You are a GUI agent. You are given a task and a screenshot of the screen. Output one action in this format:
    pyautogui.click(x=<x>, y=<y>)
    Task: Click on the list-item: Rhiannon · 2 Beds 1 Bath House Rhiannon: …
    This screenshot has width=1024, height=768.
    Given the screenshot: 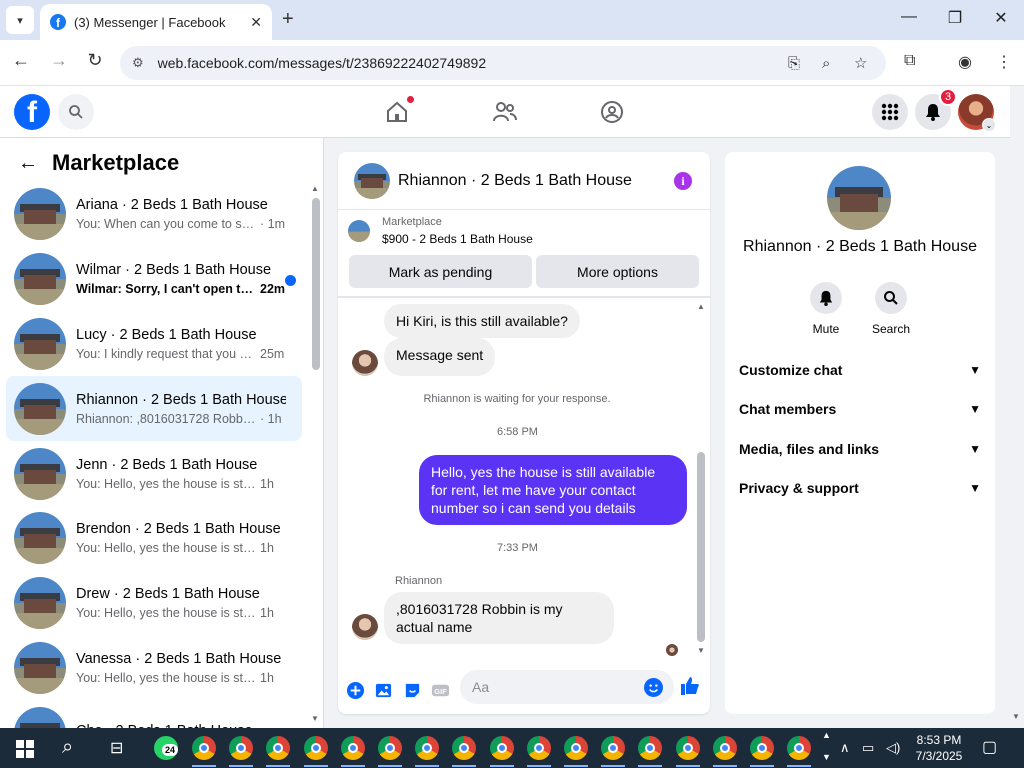 What is the action you would take?
    pyautogui.click(x=154, y=409)
    